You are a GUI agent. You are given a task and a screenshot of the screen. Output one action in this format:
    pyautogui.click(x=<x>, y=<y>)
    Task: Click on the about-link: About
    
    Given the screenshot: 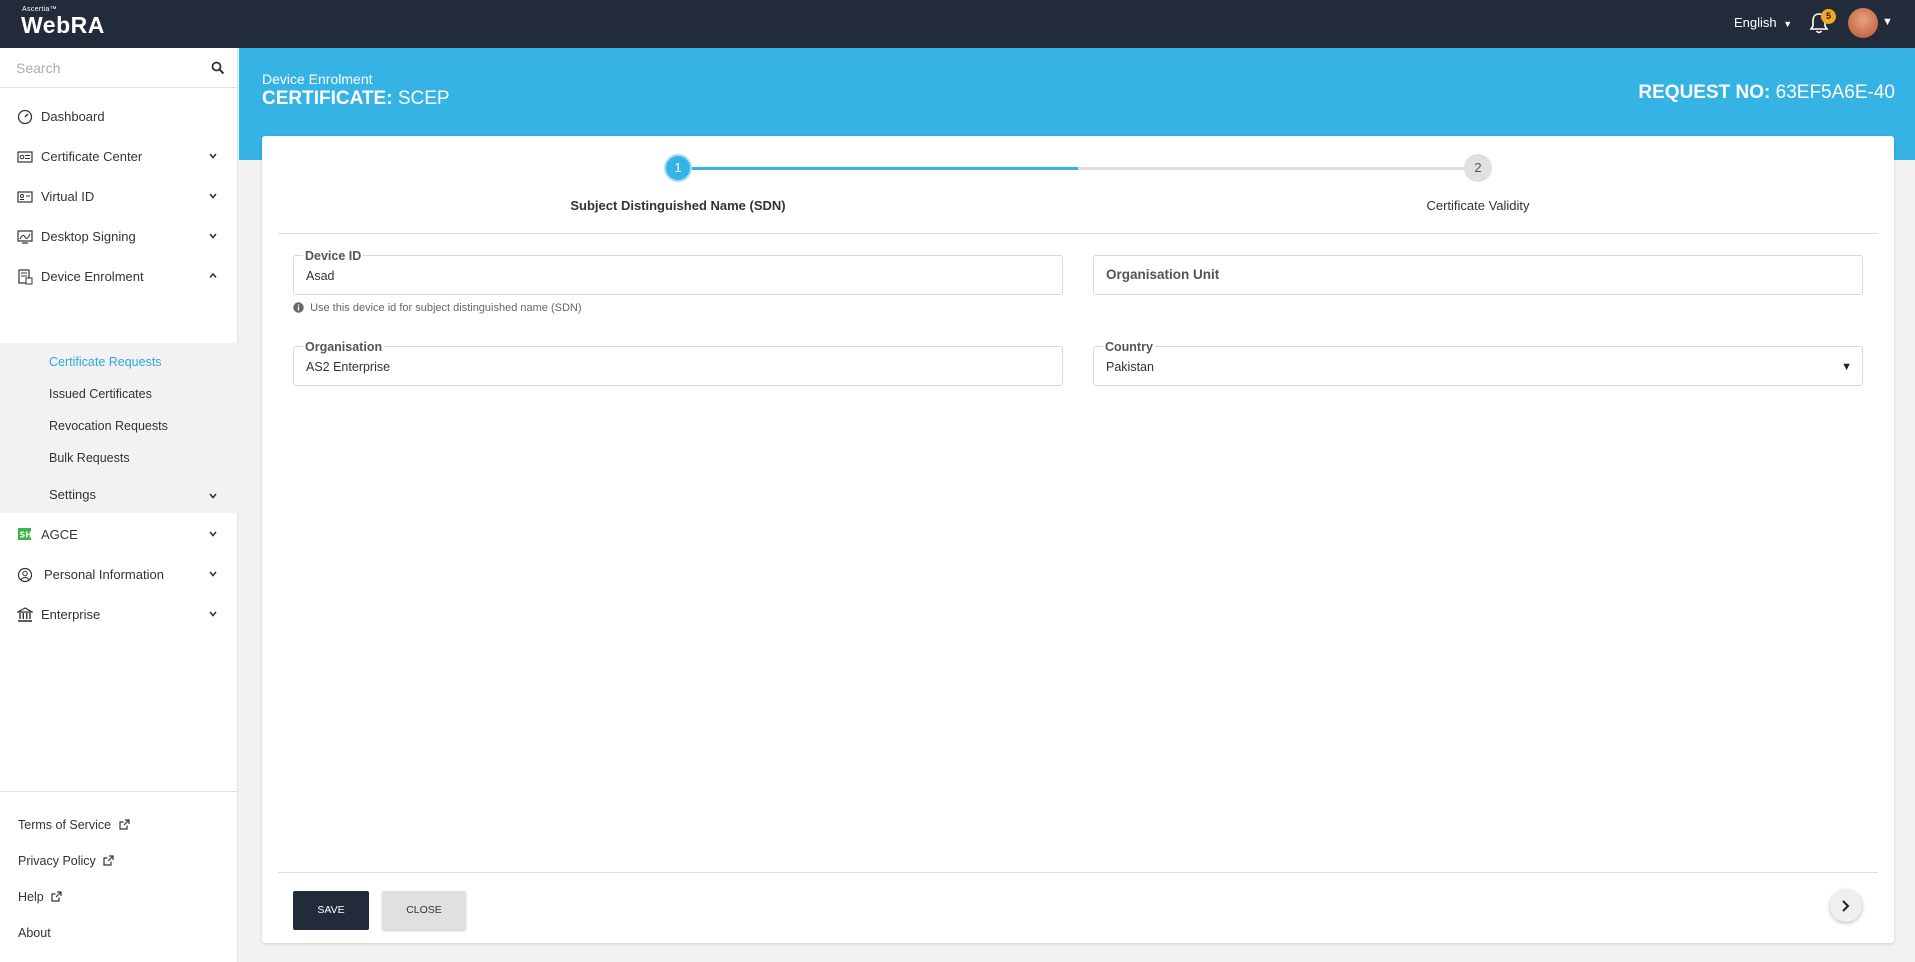 What is the action you would take?
    pyautogui.click(x=34, y=933)
    